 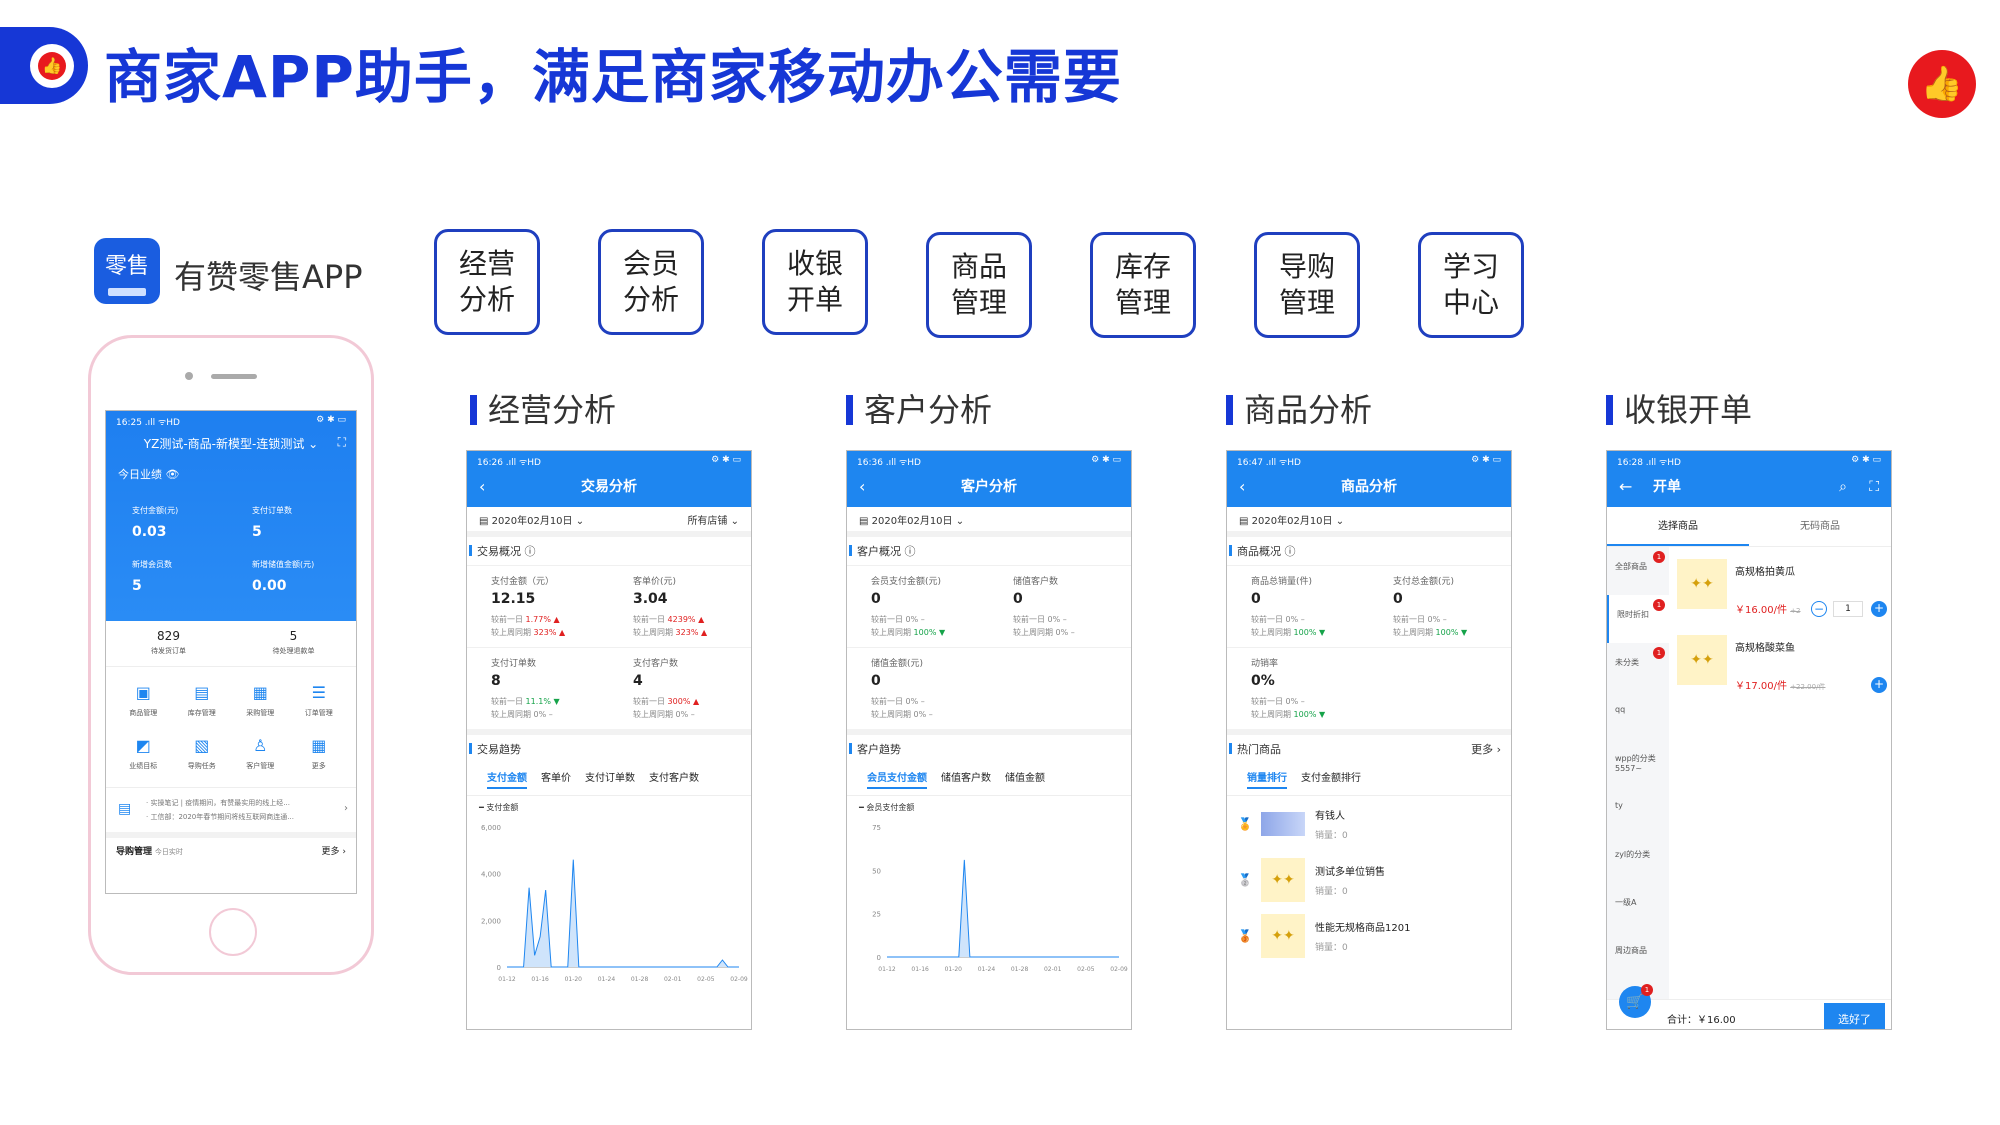 What do you see at coordinates (346, 808) in the screenshot?
I see `chevron-right-icon: ›` at bounding box center [346, 808].